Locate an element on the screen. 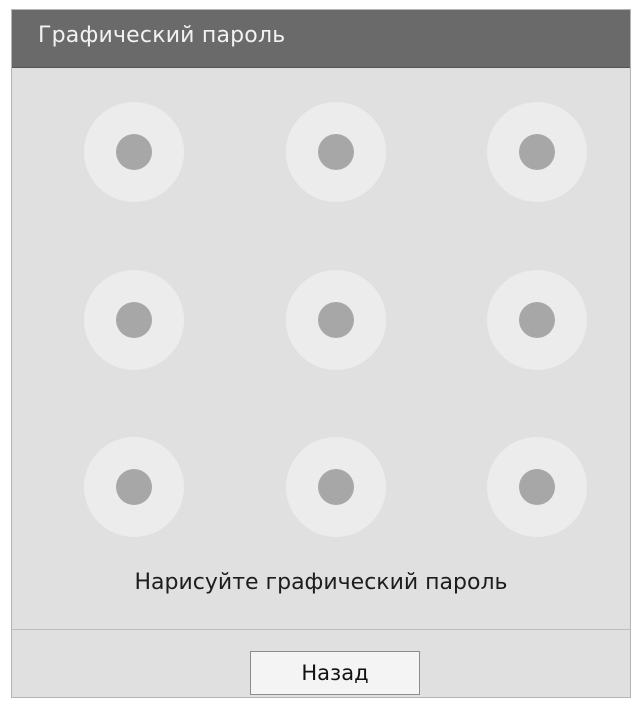 This screenshot has width=637, height=708. draw-pattern-prompt: Нарисуйте графический пароль is located at coordinates (321, 582).